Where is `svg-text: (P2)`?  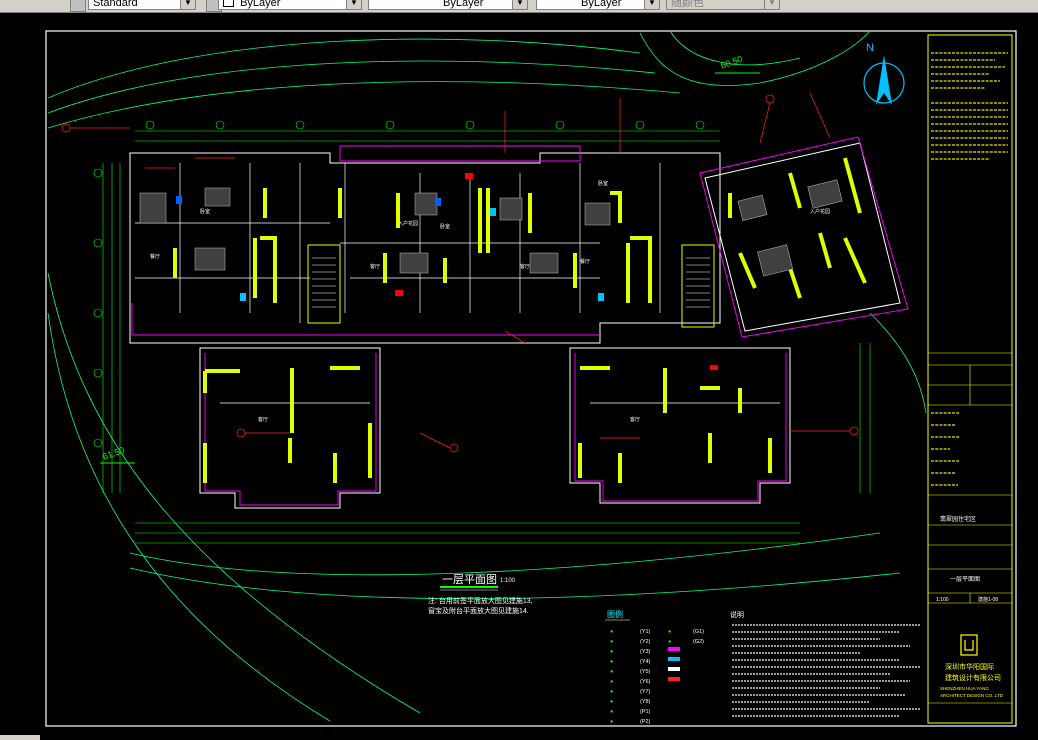 svg-text: (P2) is located at coordinates (645, 722).